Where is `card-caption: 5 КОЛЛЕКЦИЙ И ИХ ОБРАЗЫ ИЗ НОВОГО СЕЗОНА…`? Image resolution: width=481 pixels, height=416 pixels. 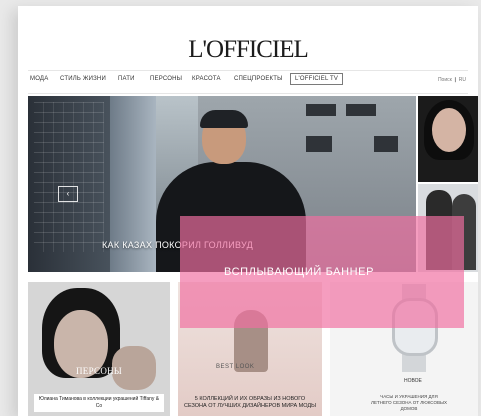
card-caption: 5 КОЛЛЕКЦИЙ И ИХ ОБРАЗЫ ИЗ НОВОГО СЕЗОНА… is located at coordinates (250, 402).